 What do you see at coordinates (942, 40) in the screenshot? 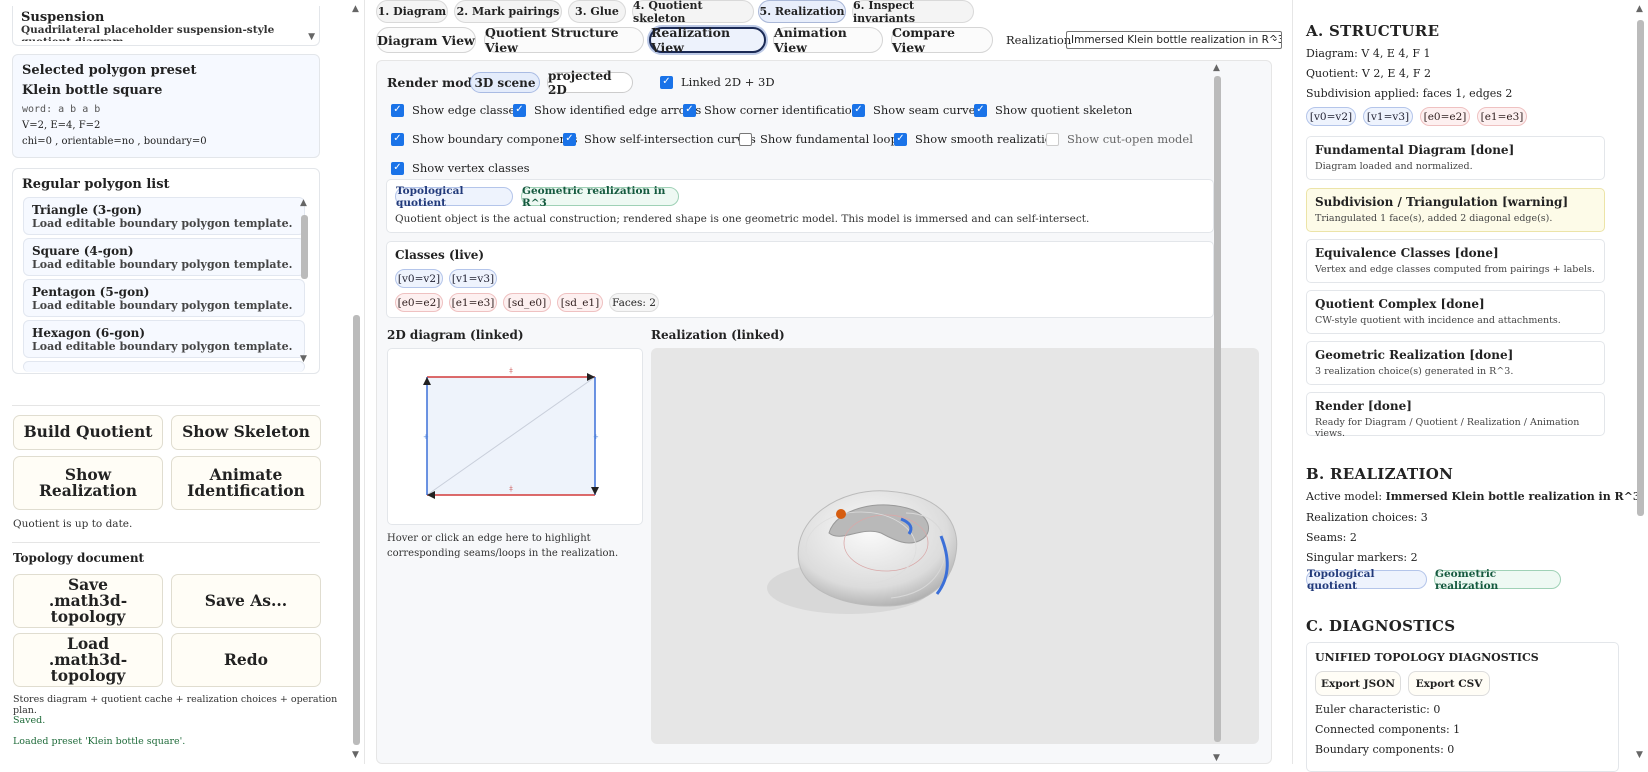
I see `compare-view-button: Compare View` at bounding box center [942, 40].